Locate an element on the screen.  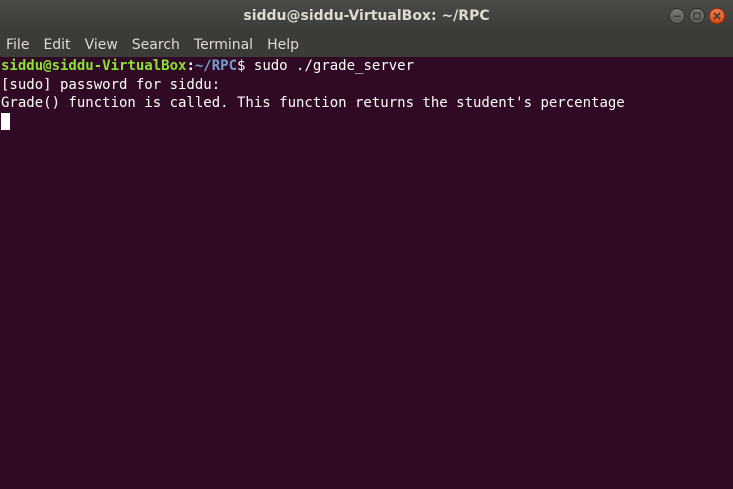
close-icon is located at coordinates (717, 16).